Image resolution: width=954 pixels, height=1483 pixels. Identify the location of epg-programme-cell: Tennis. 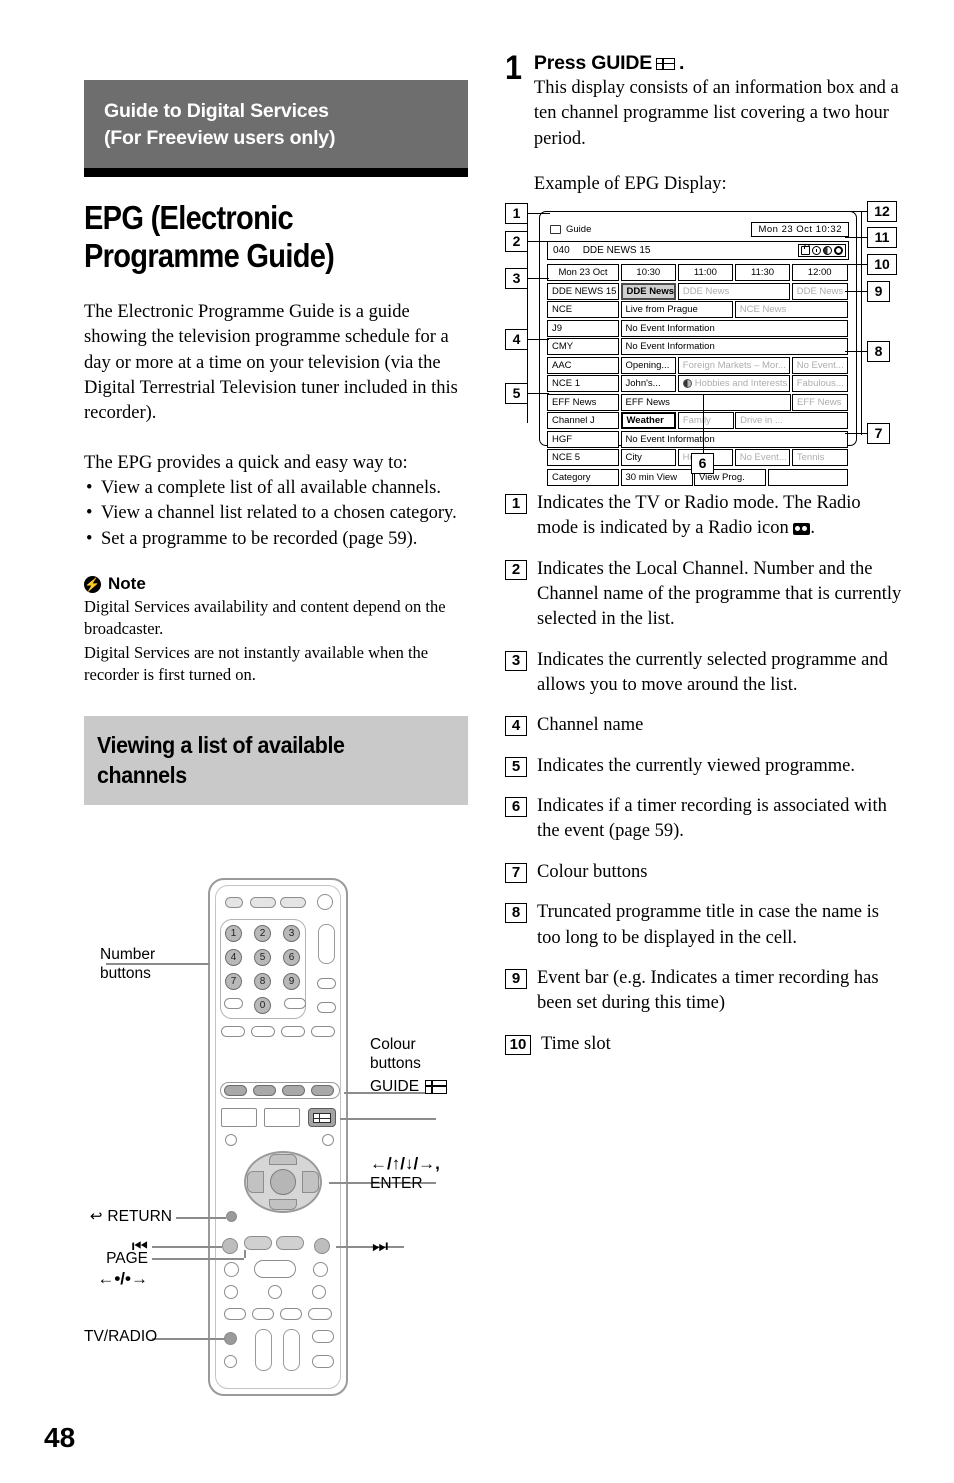
(819, 458).